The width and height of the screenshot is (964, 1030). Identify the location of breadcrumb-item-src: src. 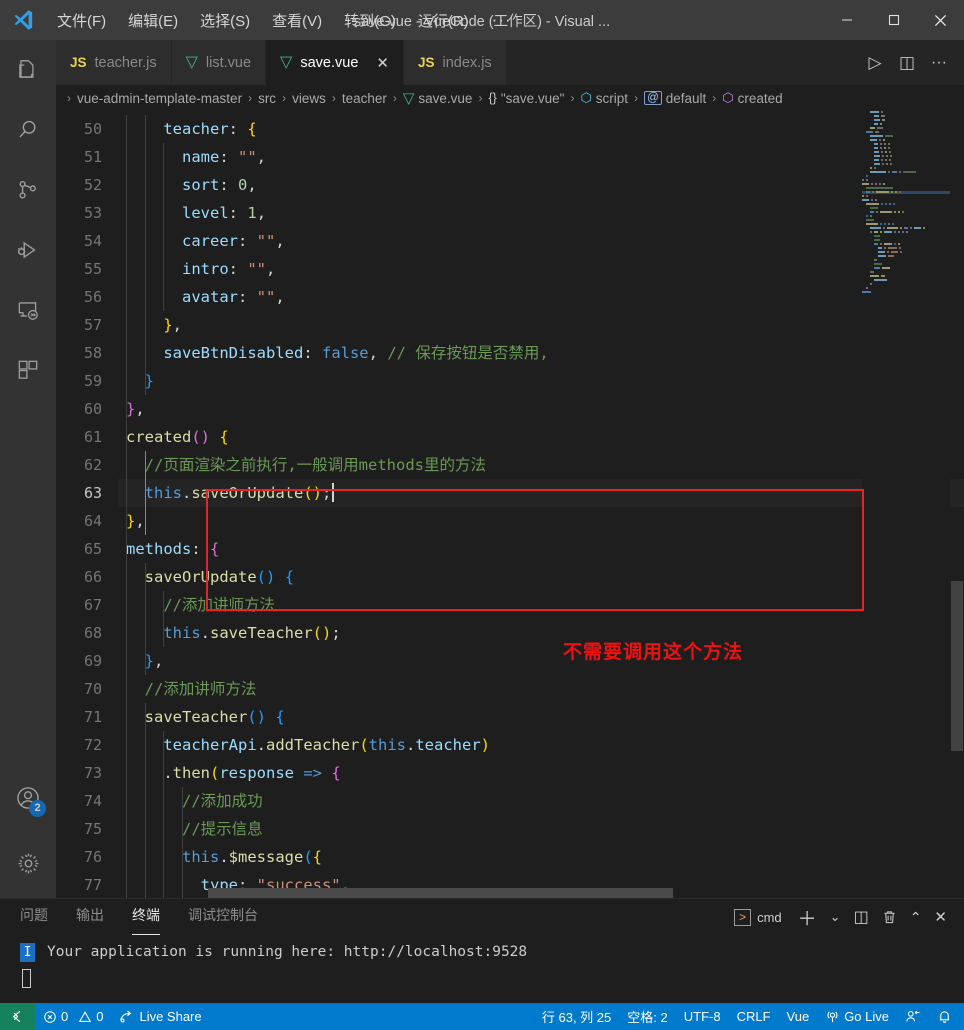
(267, 98).